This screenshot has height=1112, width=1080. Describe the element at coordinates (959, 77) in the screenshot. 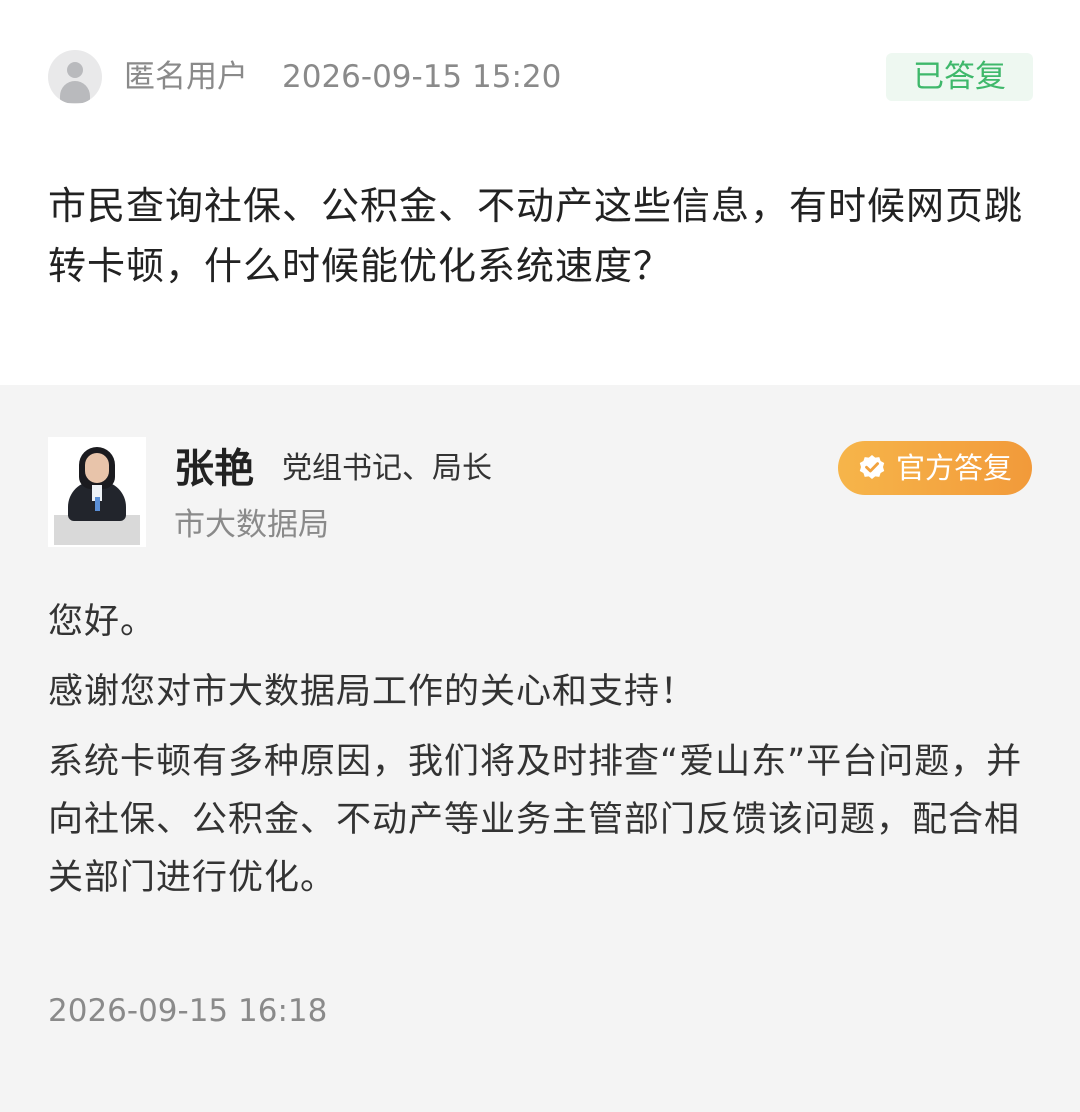

I see `answered-status-badge: 已答复` at that location.